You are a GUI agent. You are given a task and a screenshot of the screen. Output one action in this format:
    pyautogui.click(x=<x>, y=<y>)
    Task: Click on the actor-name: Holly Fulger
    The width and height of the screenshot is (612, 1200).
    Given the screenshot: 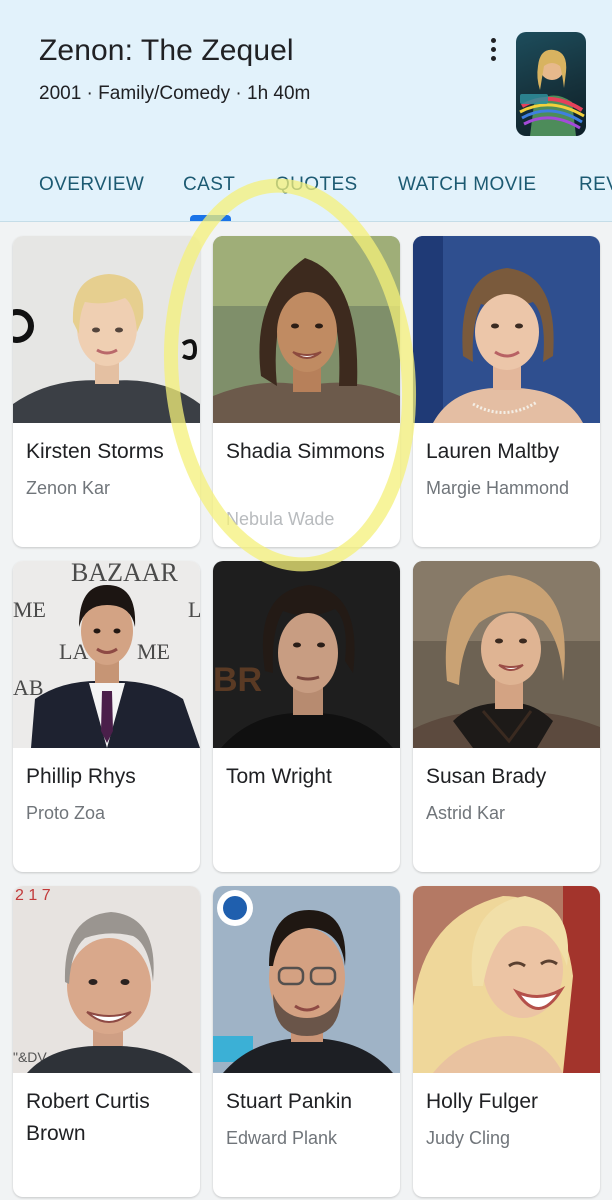 What is the action you would take?
    pyautogui.click(x=482, y=1101)
    